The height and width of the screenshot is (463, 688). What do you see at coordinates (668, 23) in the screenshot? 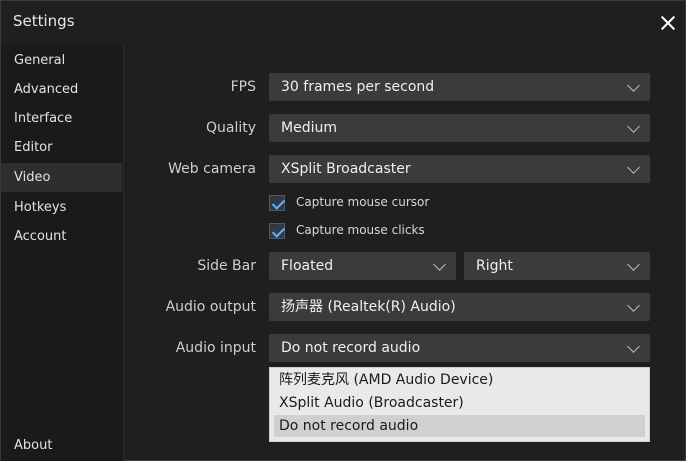
I see `close-icon` at bounding box center [668, 23].